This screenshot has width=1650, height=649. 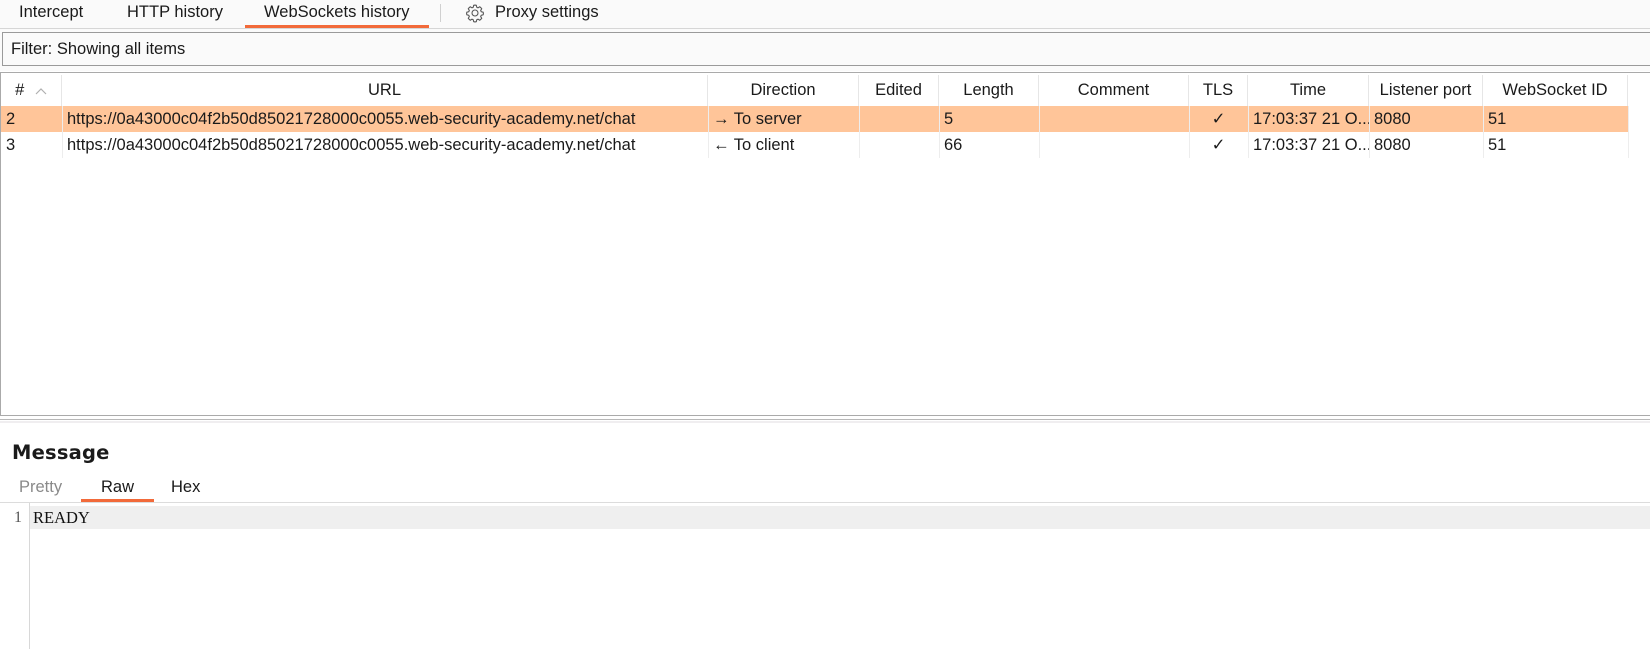 I want to click on cell-number: 2, so click(x=11, y=119).